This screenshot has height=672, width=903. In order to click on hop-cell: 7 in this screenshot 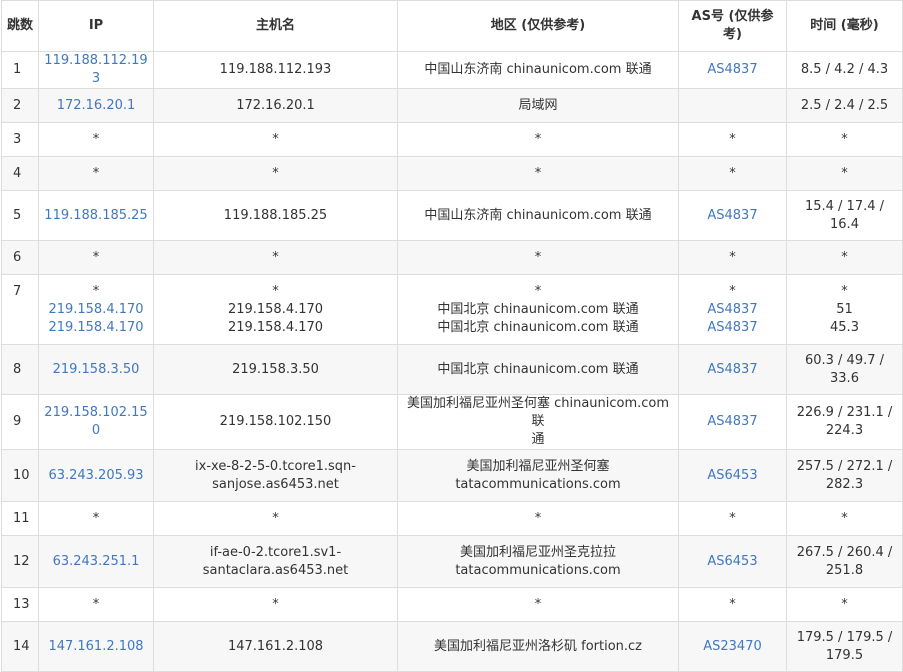, I will do `click(20, 309)`.